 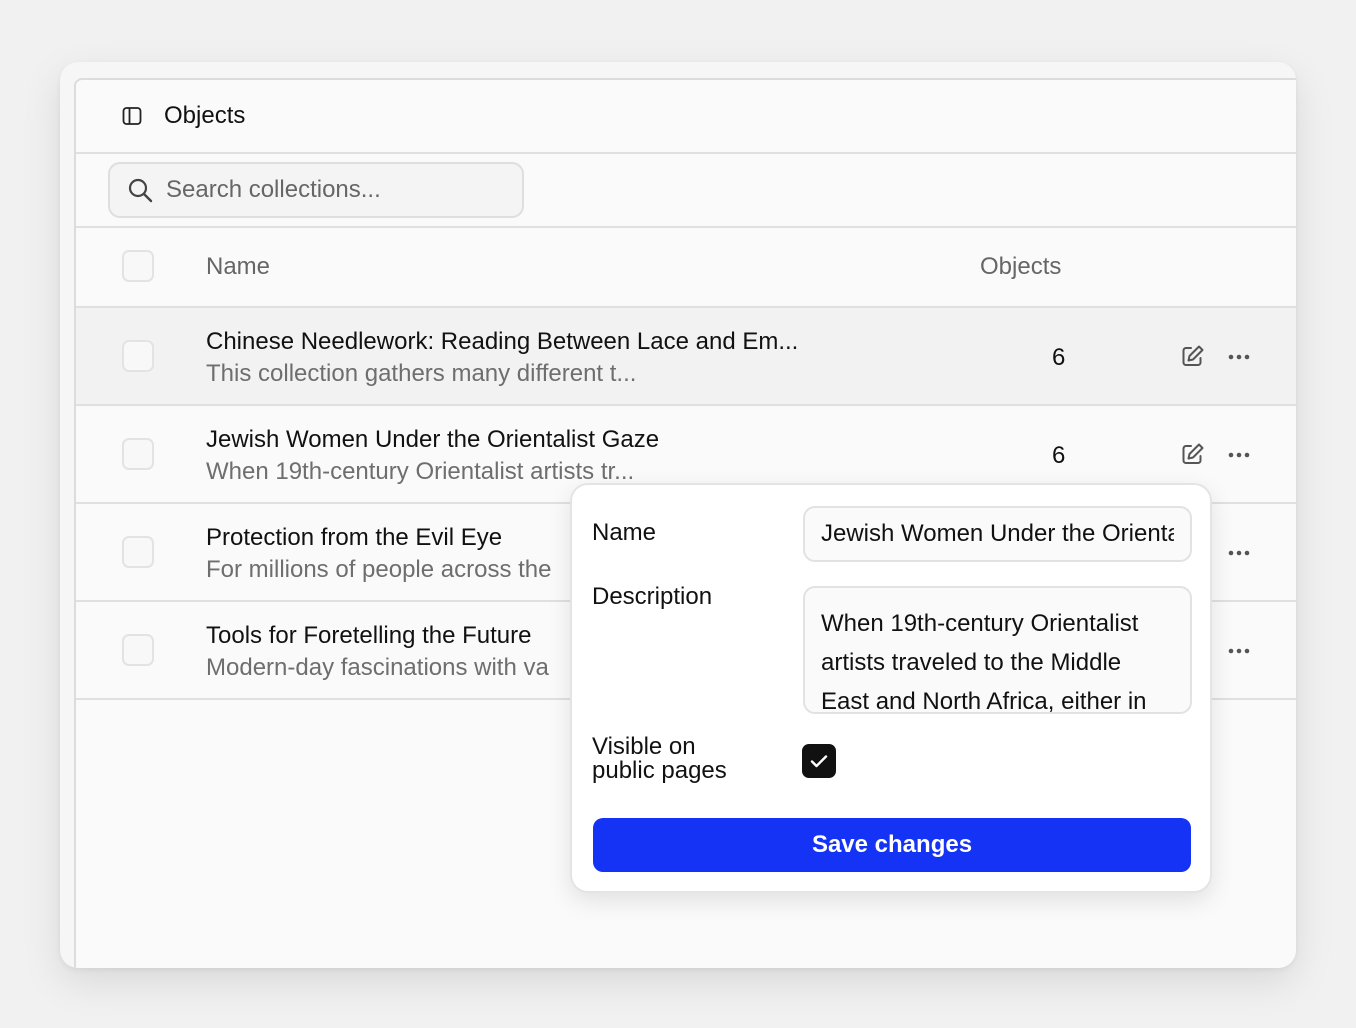 What do you see at coordinates (432, 440) in the screenshot?
I see `collection-title: Jewish Women Under the Orientalist Gaze` at bounding box center [432, 440].